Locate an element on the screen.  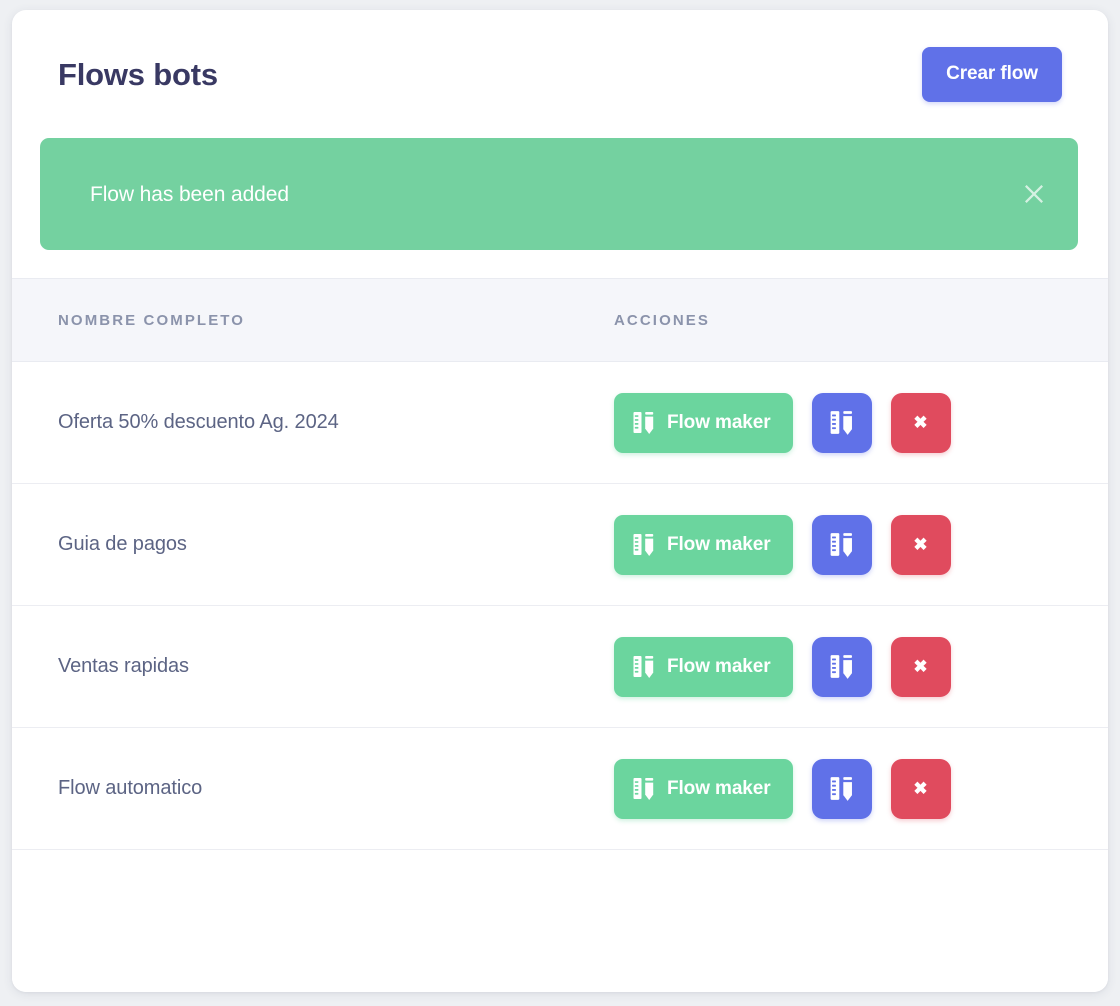
page-title: Flows bots is located at coordinates (138, 74).